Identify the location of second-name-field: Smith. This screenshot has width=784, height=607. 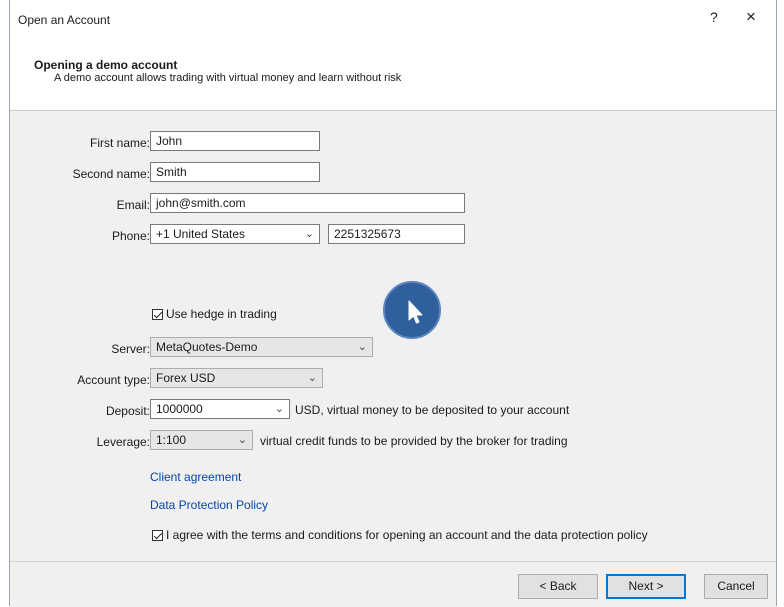
(235, 172).